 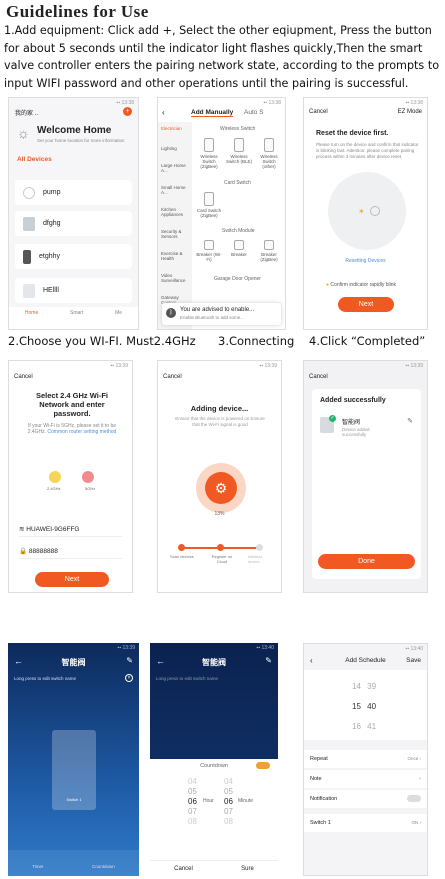 I want to click on device-type: Wireless Switch (ZigBee), so click(x=209, y=153).